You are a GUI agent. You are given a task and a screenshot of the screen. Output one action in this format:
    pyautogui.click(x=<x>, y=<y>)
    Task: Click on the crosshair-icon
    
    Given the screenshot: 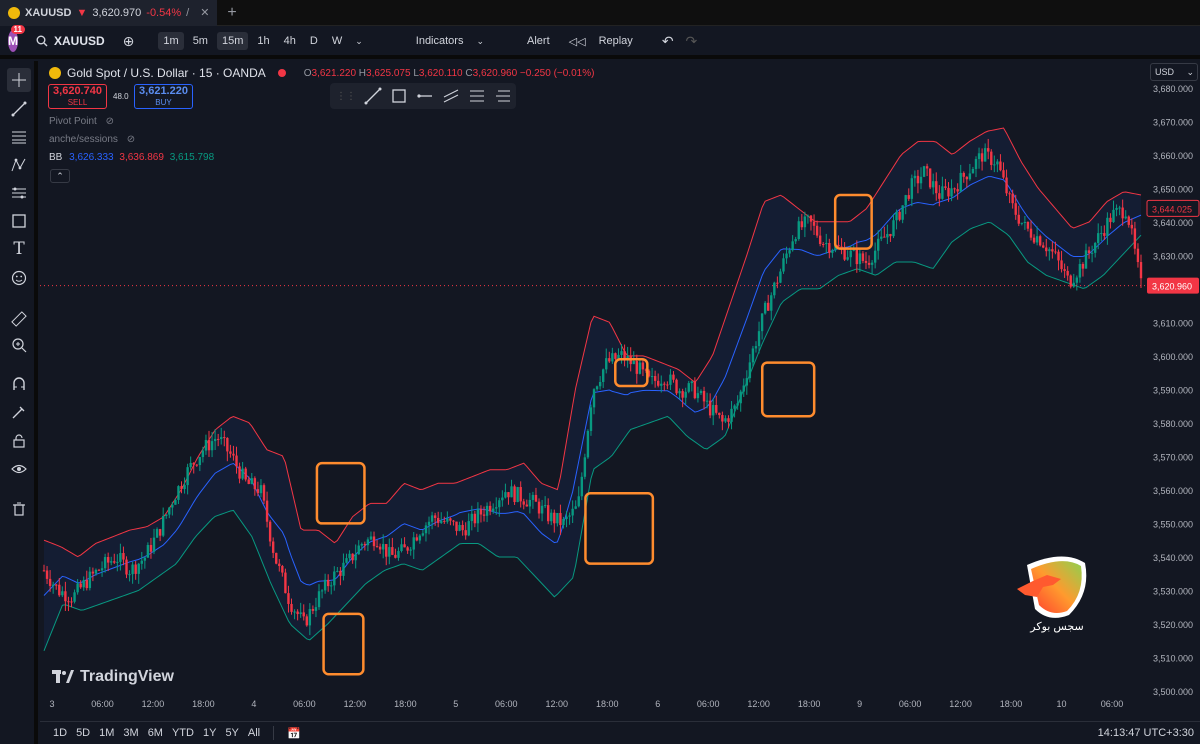 What is the action you would take?
    pyautogui.click(x=19, y=80)
    